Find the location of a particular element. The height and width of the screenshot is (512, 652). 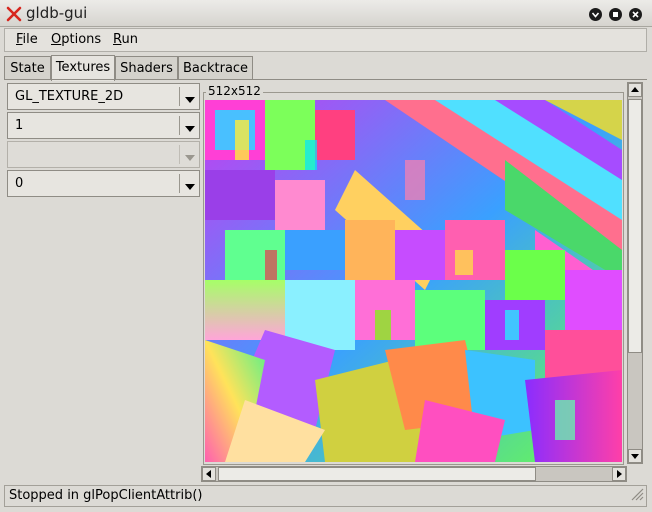

close-icon is located at coordinates (635, 14).